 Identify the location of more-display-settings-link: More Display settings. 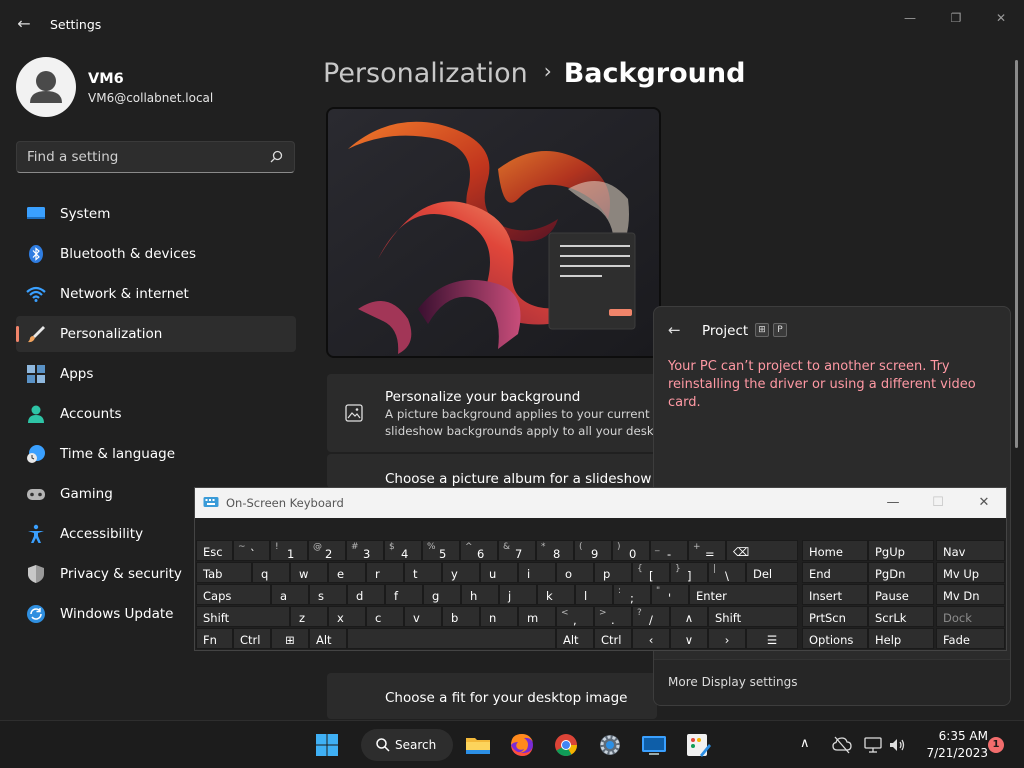
(732, 682).